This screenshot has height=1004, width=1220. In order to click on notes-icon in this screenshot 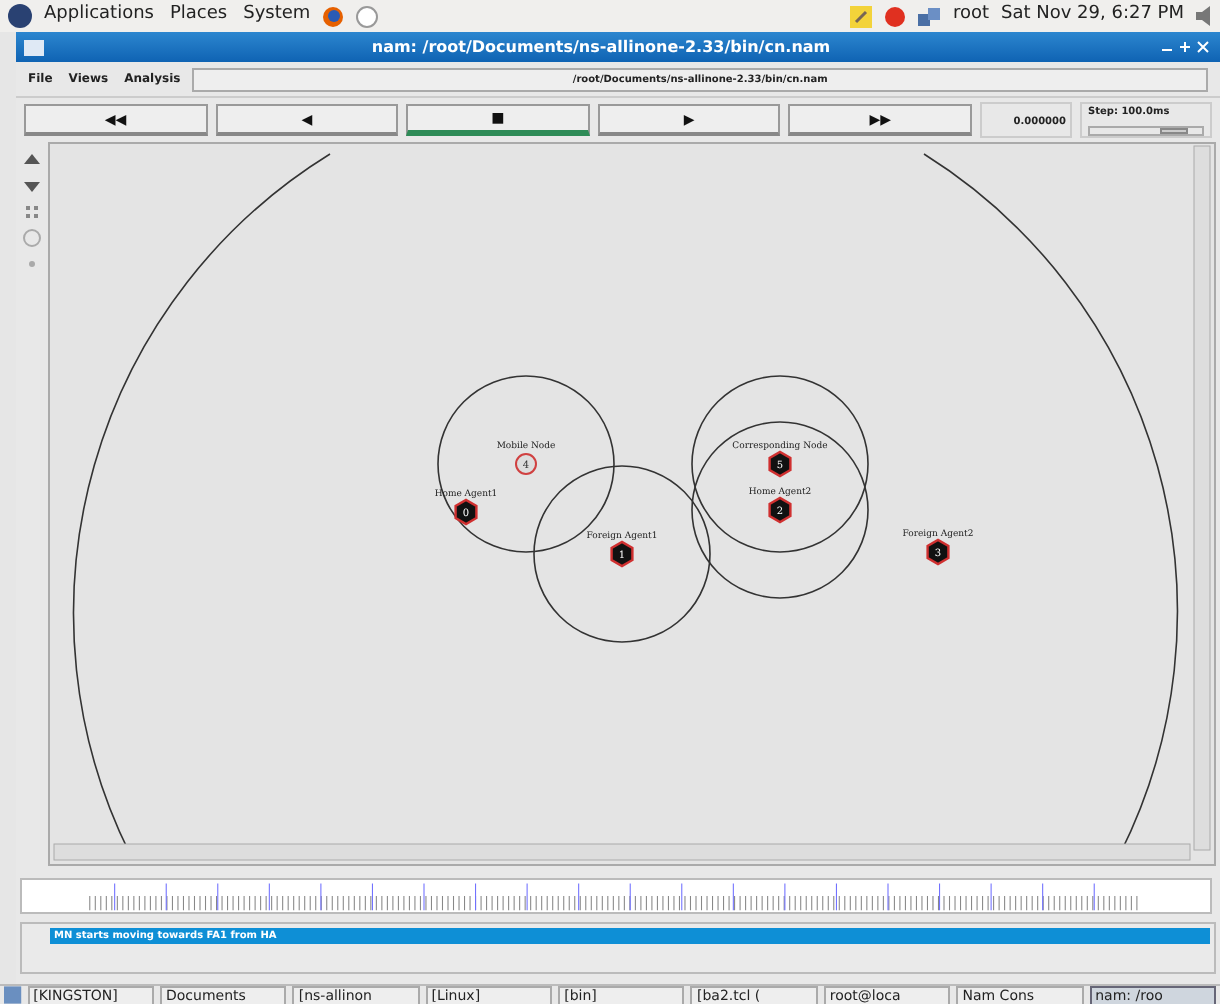, I will do `click(861, 16)`.